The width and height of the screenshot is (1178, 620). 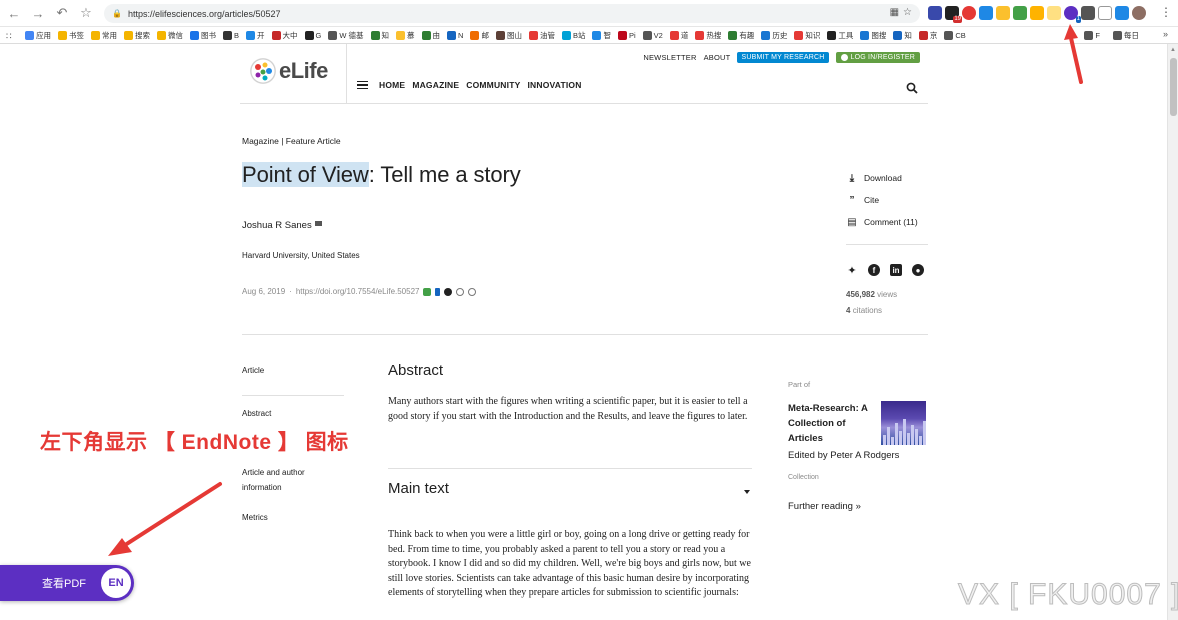 What do you see at coordinates (969, 13) in the screenshot?
I see `adblock-ext-icon` at bounding box center [969, 13].